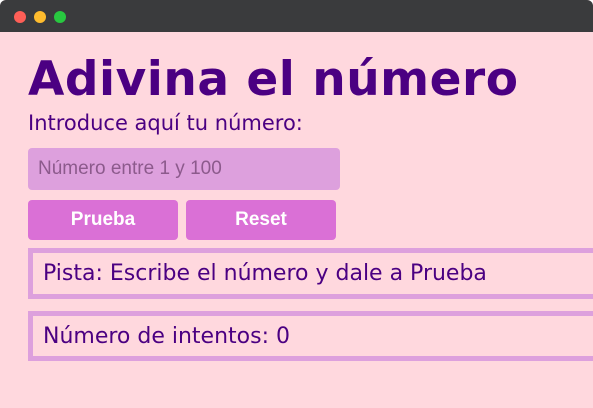 The width and height of the screenshot is (593, 408). Describe the element at coordinates (40, 17) in the screenshot. I see `minimize-window-icon` at that location.